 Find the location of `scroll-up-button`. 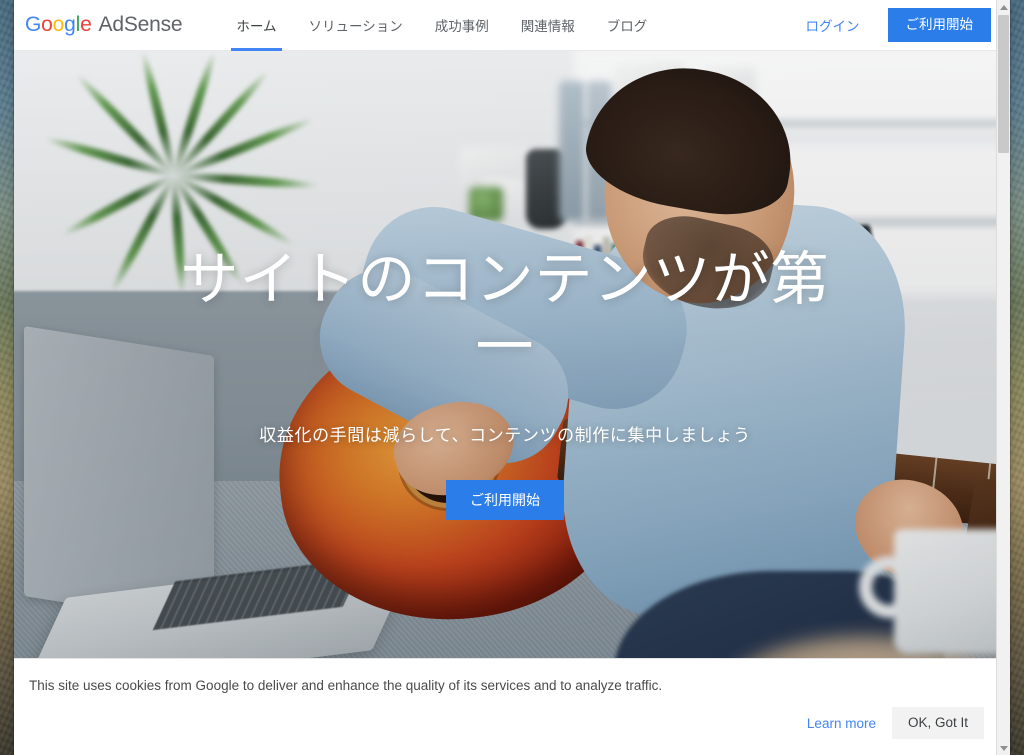

scroll-up-button is located at coordinates (1003, 7).